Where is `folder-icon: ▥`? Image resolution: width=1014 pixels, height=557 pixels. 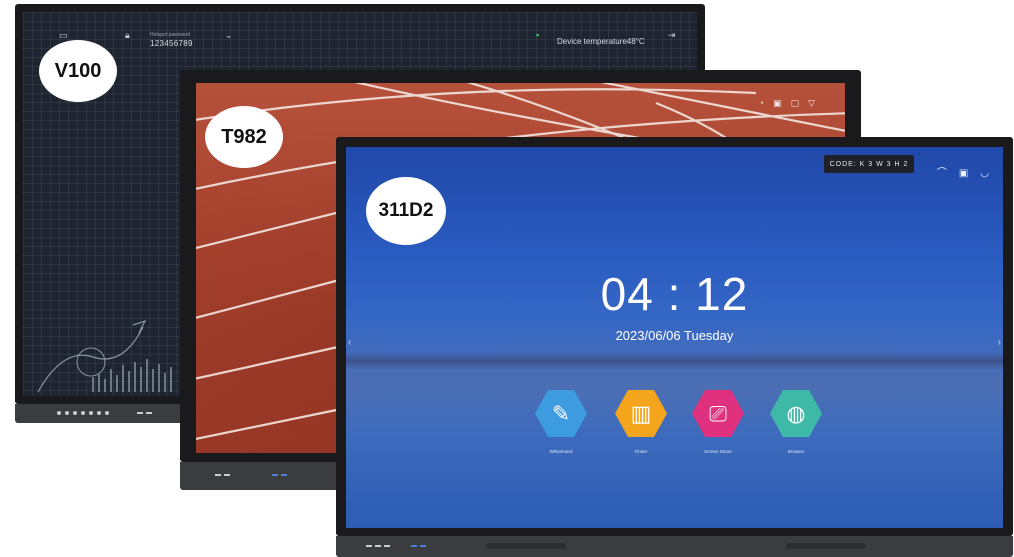 folder-icon: ▥ is located at coordinates (641, 413).